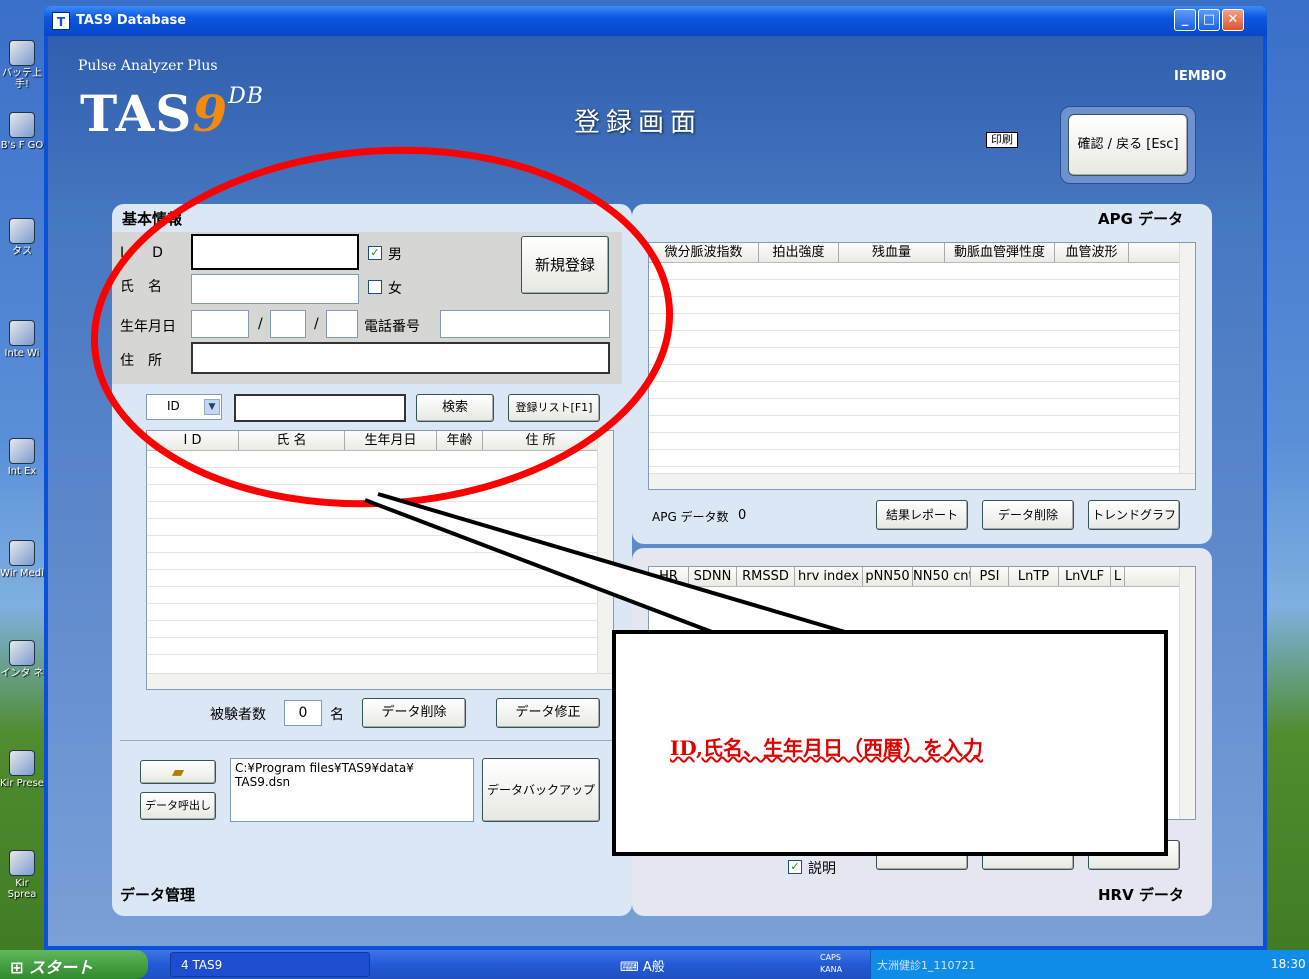 The height and width of the screenshot is (979, 1309). I want to click on start-button: ⊞ スタート, so click(74, 964).